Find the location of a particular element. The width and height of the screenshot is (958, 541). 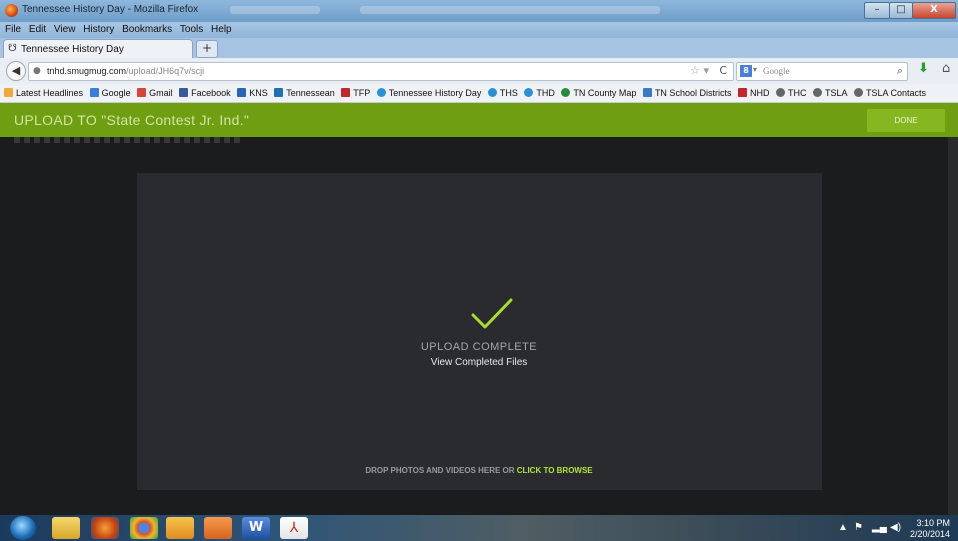

bookmark-ths: THS is located at coordinates (502, 93).